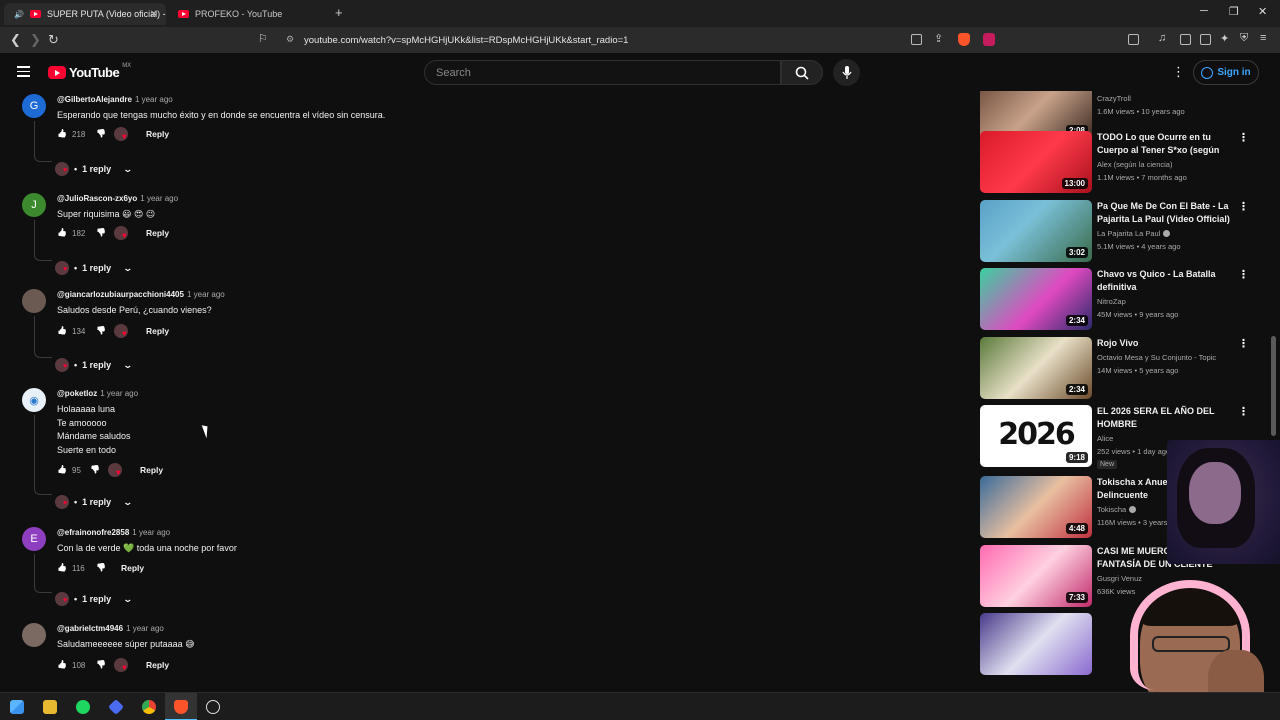  What do you see at coordinates (1036, 644) in the screenshot?
I see `video-thumbnail` at bounding box center [1036, 644].